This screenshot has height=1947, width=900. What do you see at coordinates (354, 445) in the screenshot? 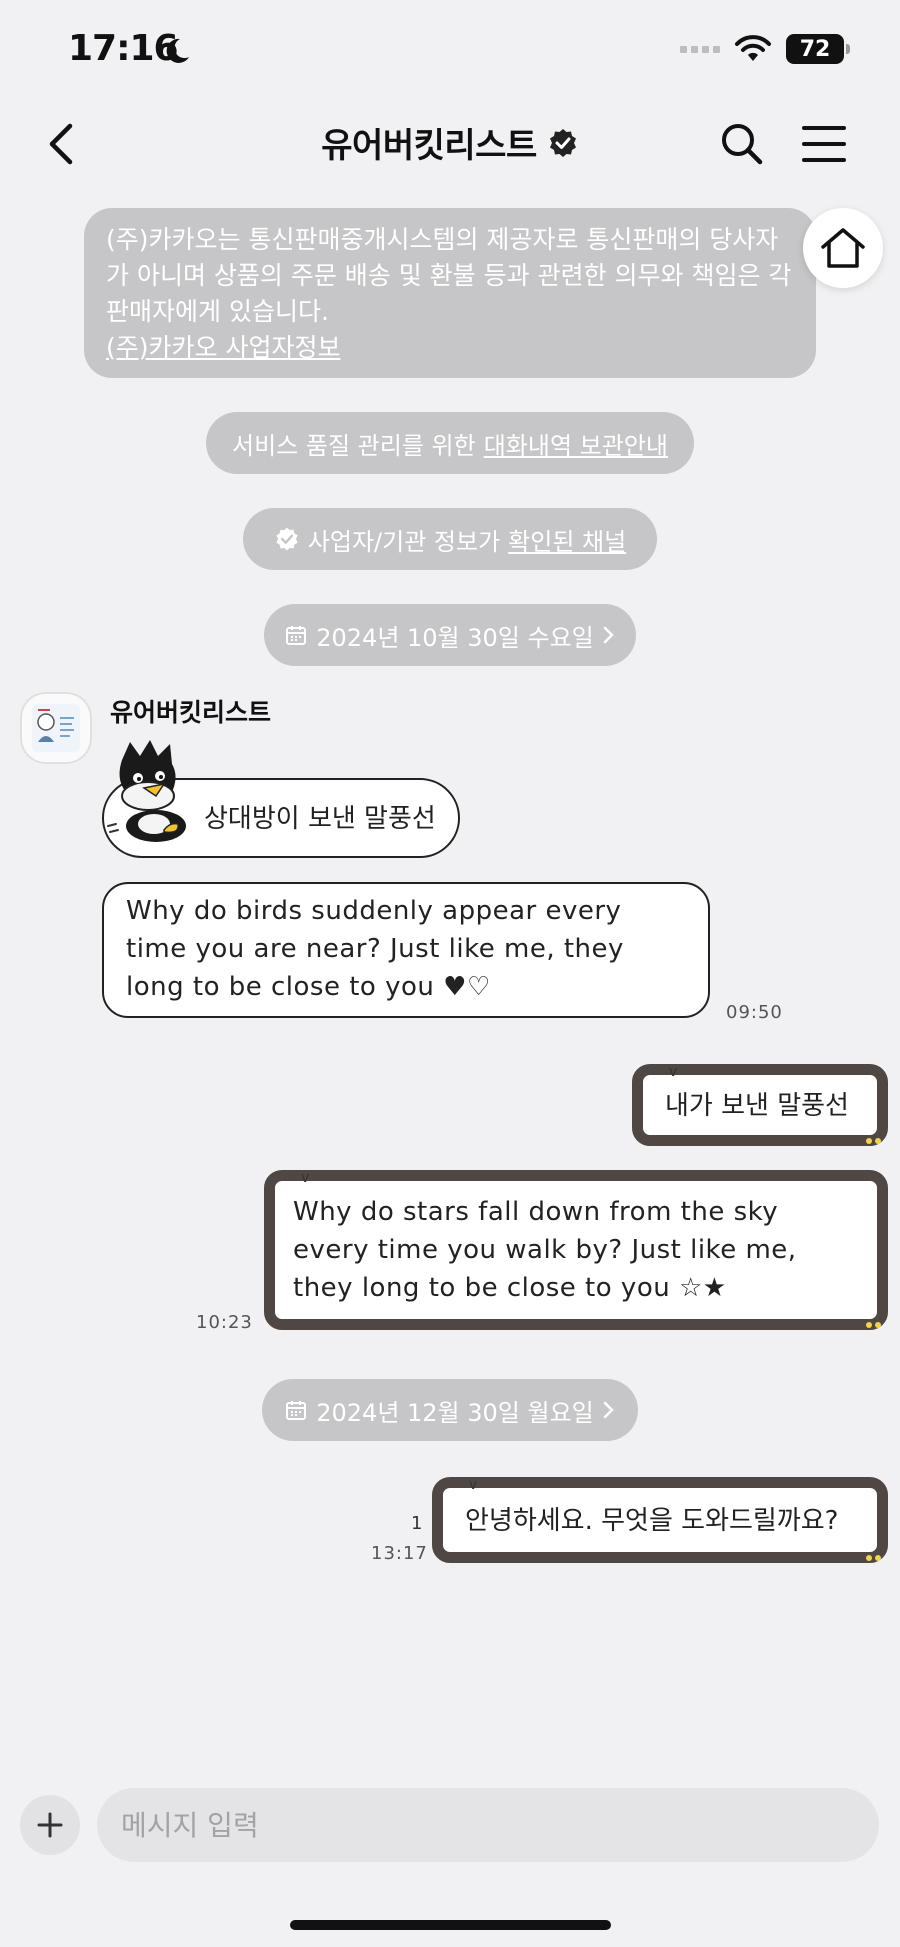
I see `storage-notice-text: 서비스 품질 관리를 위한` at bounding box center [354, 445].